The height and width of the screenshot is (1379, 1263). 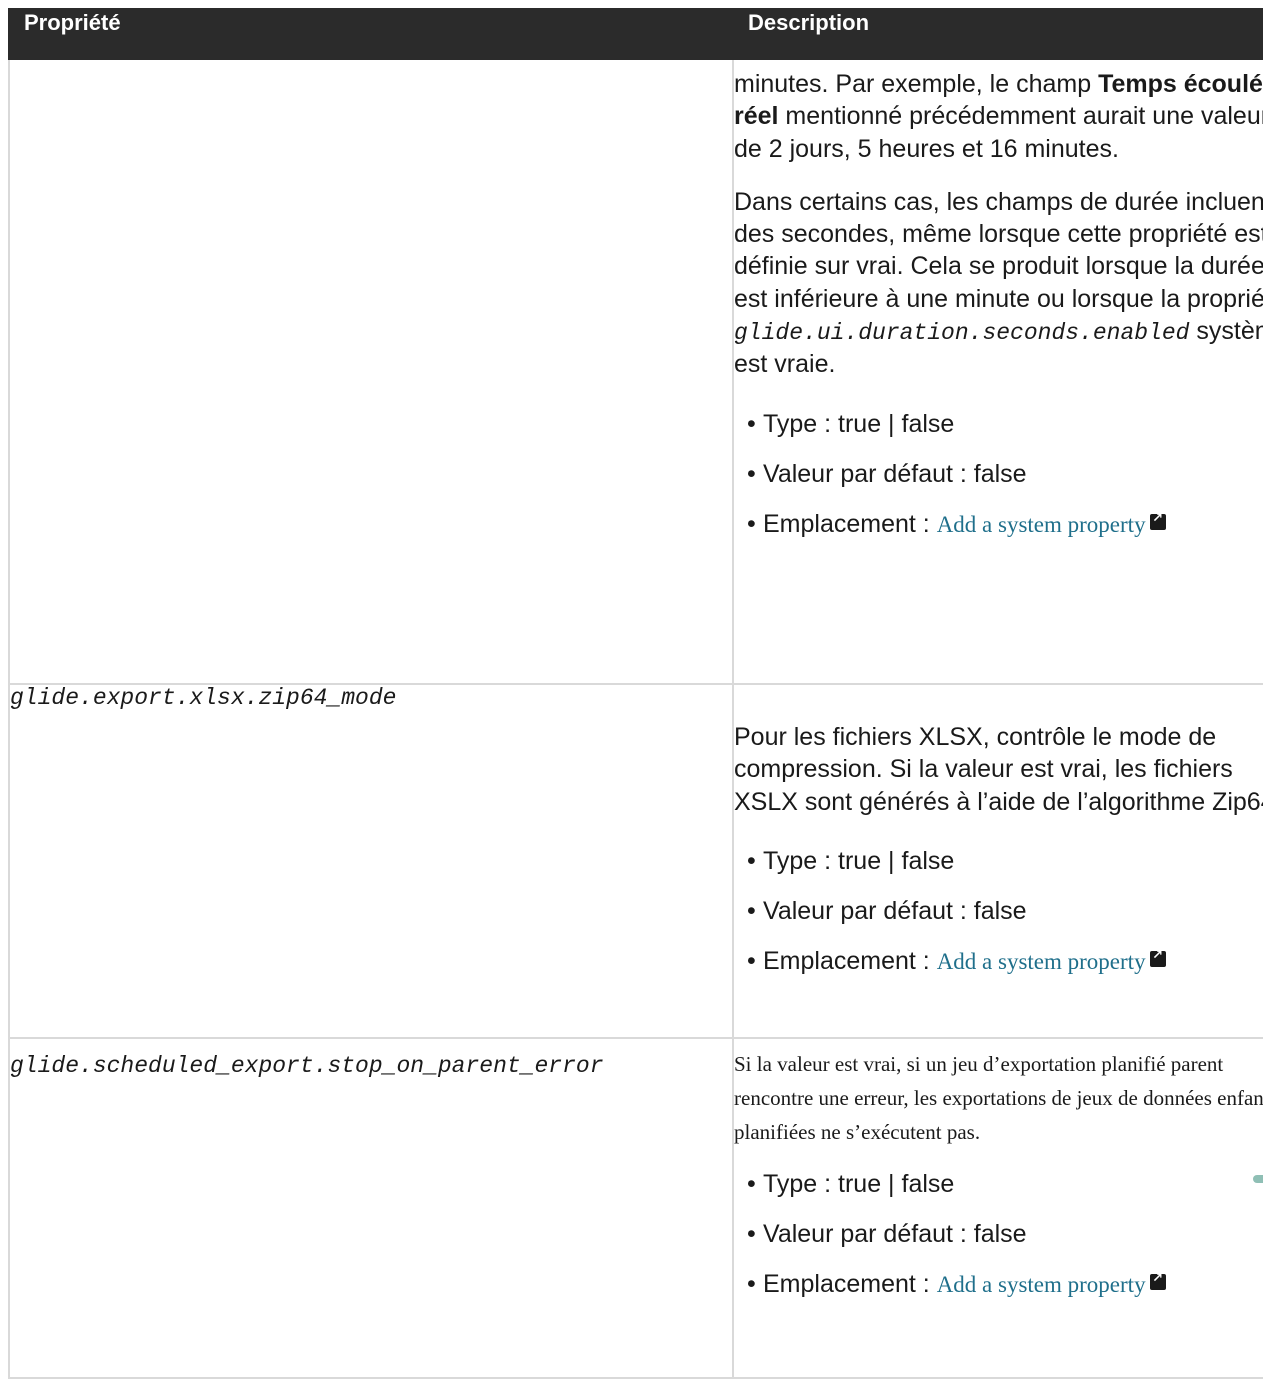 What do you see at coordinates (371, 861) in the screenshot?
I see `property-name: glide.export.xlsx.zip64_mode` at bounding box center [371, 861].